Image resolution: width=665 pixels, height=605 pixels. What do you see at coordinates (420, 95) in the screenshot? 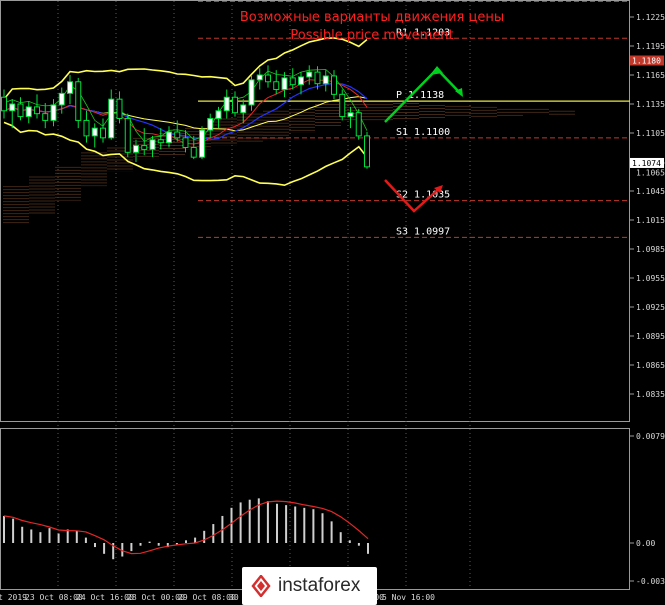
I see `pivot-label: P 1.1138` at bounding box center [420, 95].